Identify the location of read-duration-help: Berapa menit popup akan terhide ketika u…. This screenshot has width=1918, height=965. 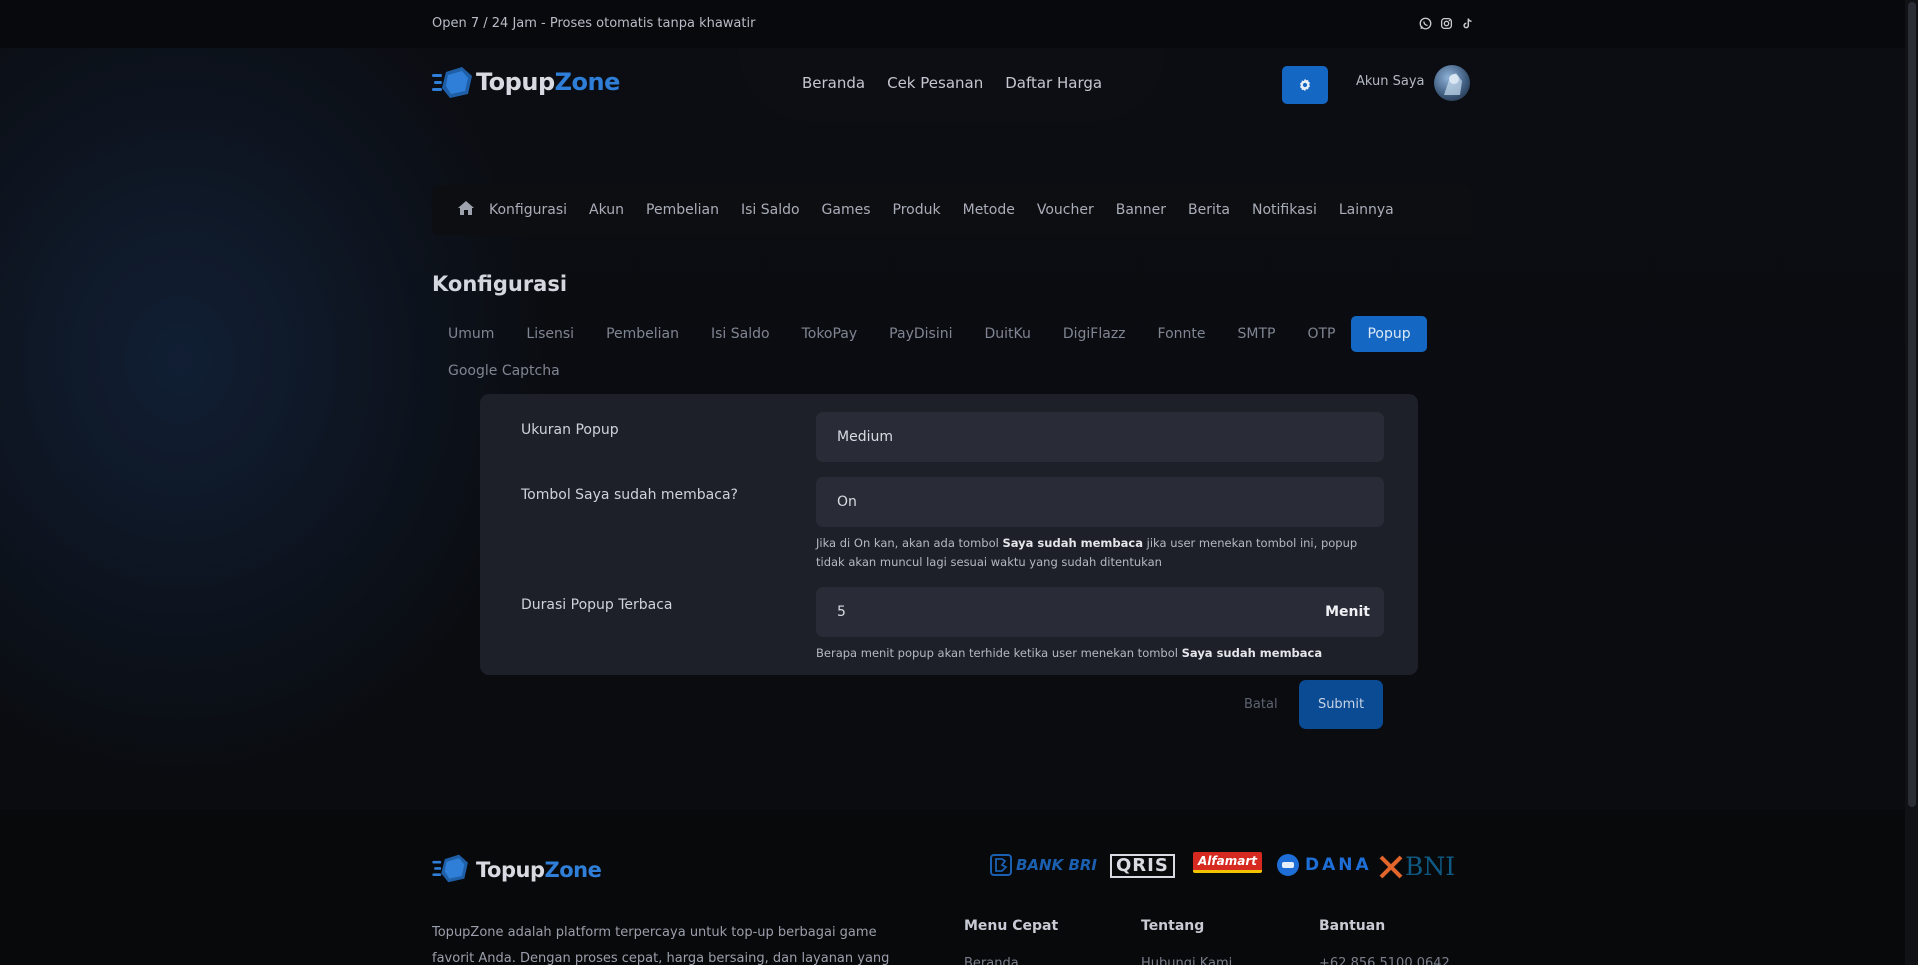
(1069, 653).